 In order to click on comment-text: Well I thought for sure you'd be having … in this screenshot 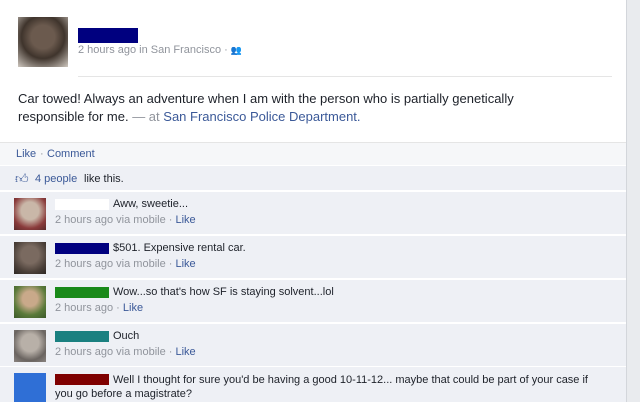, I will do `click(321, 387)`.